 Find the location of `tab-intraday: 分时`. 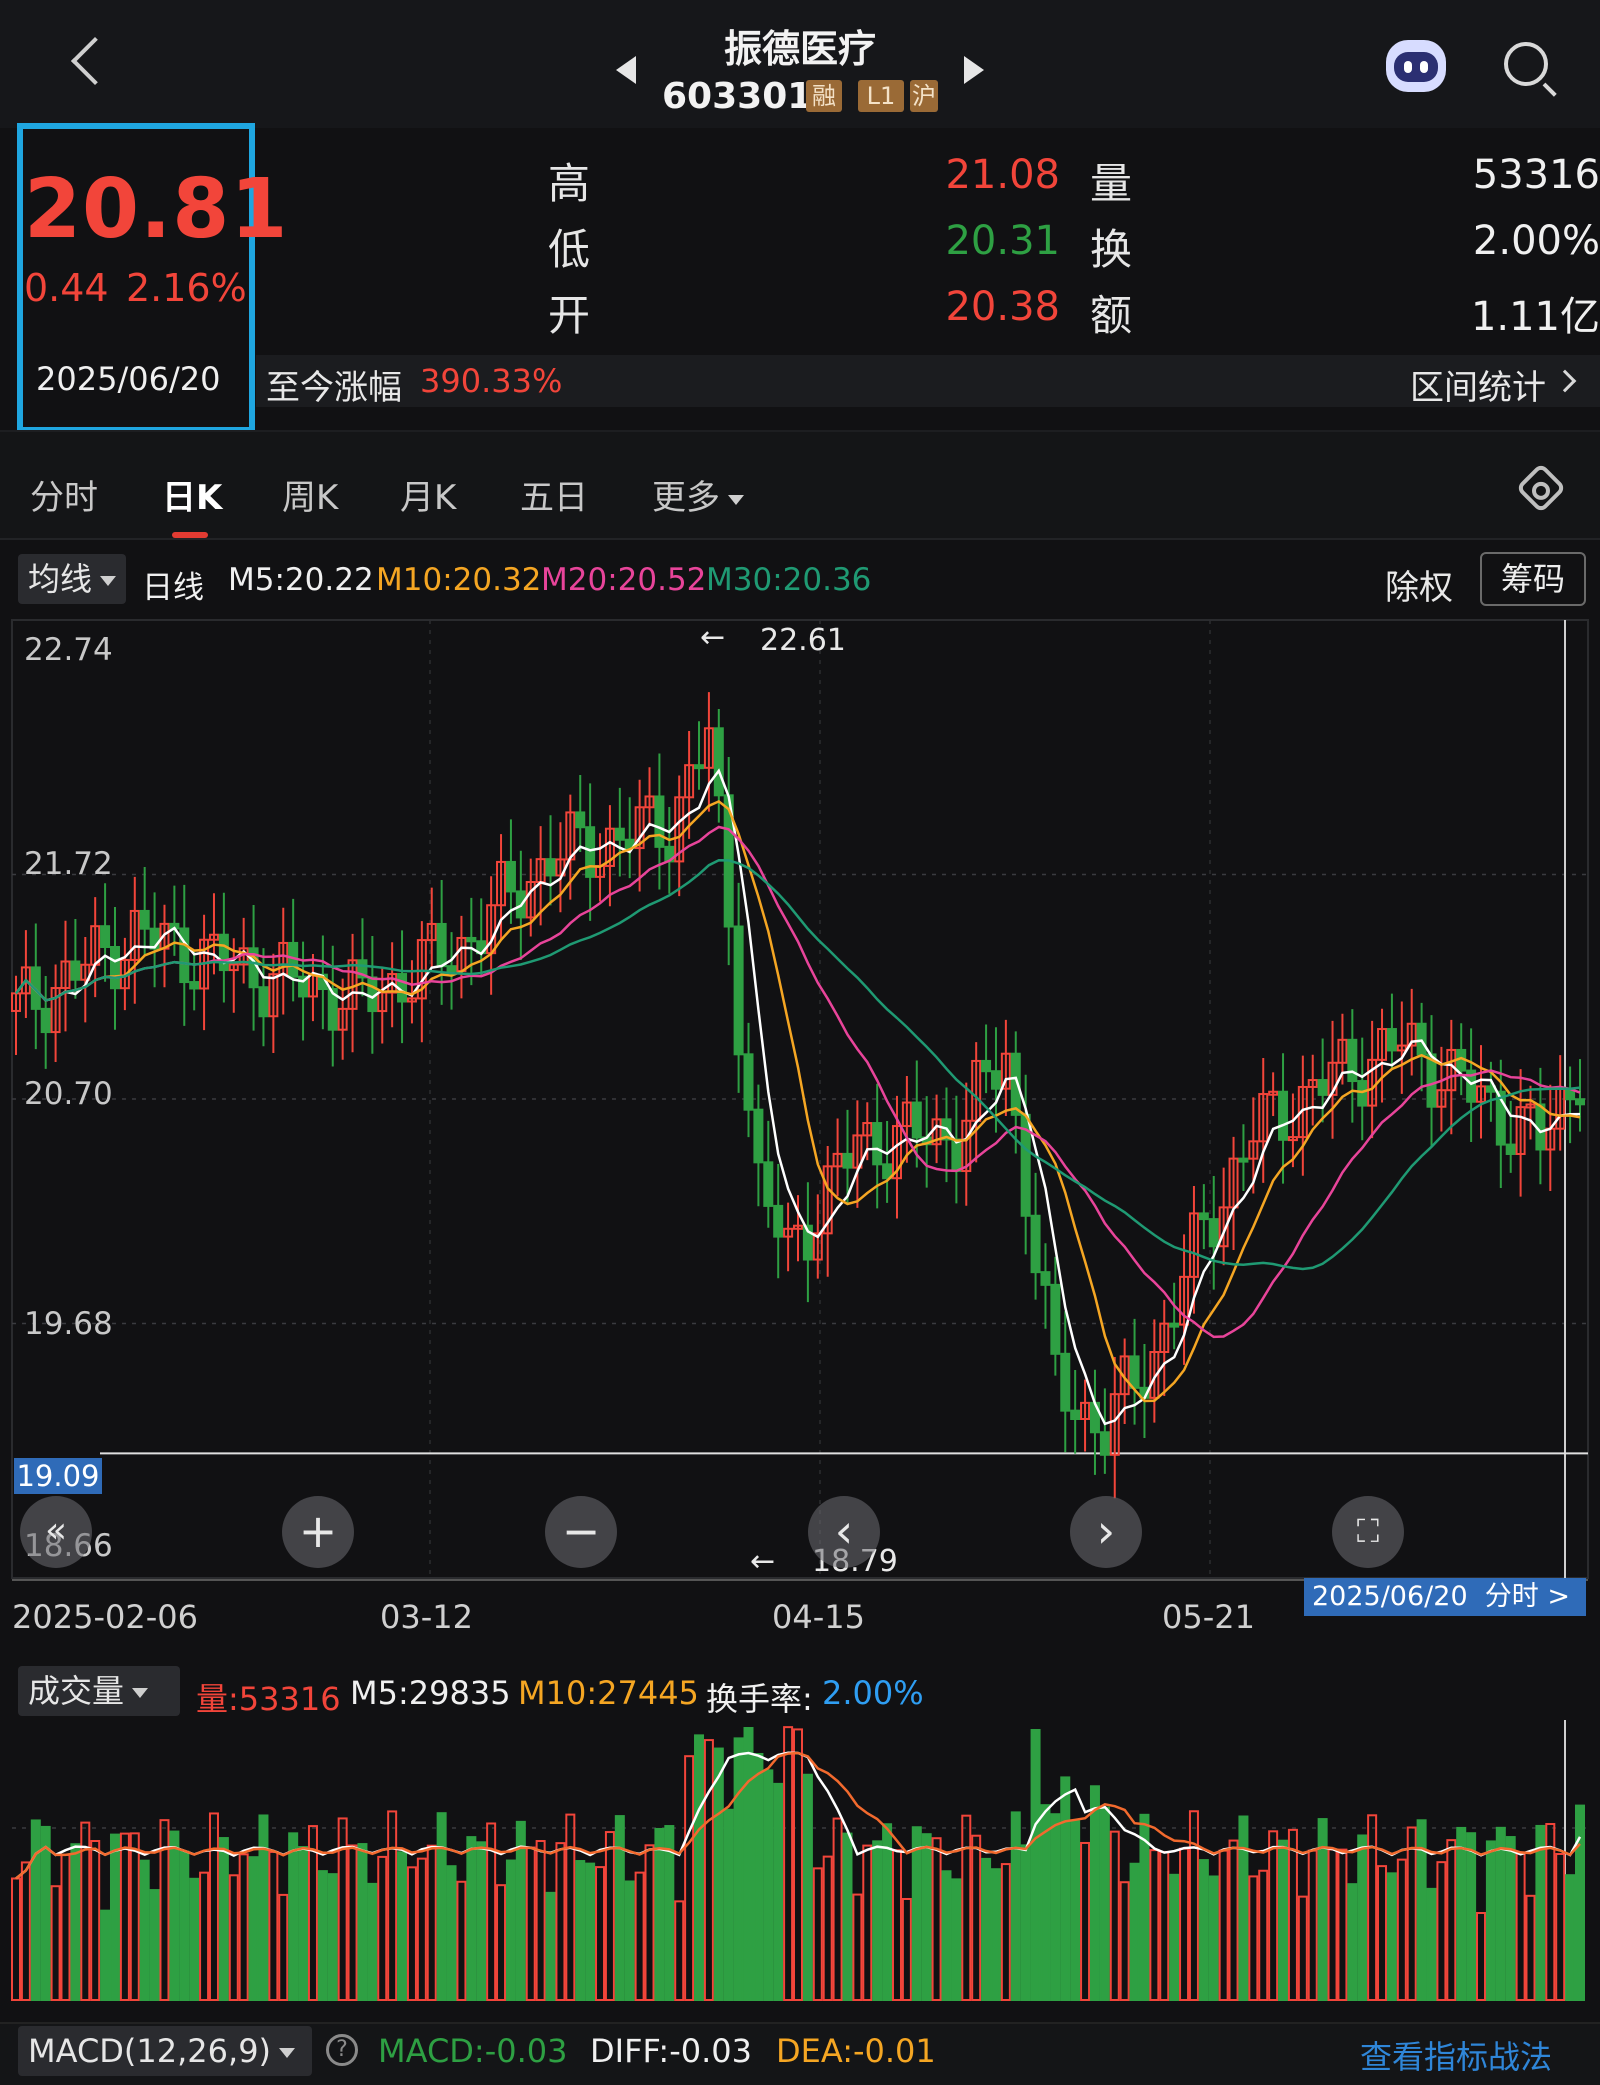

tab-intraday: 分时 is located at coordinates (64, 494).